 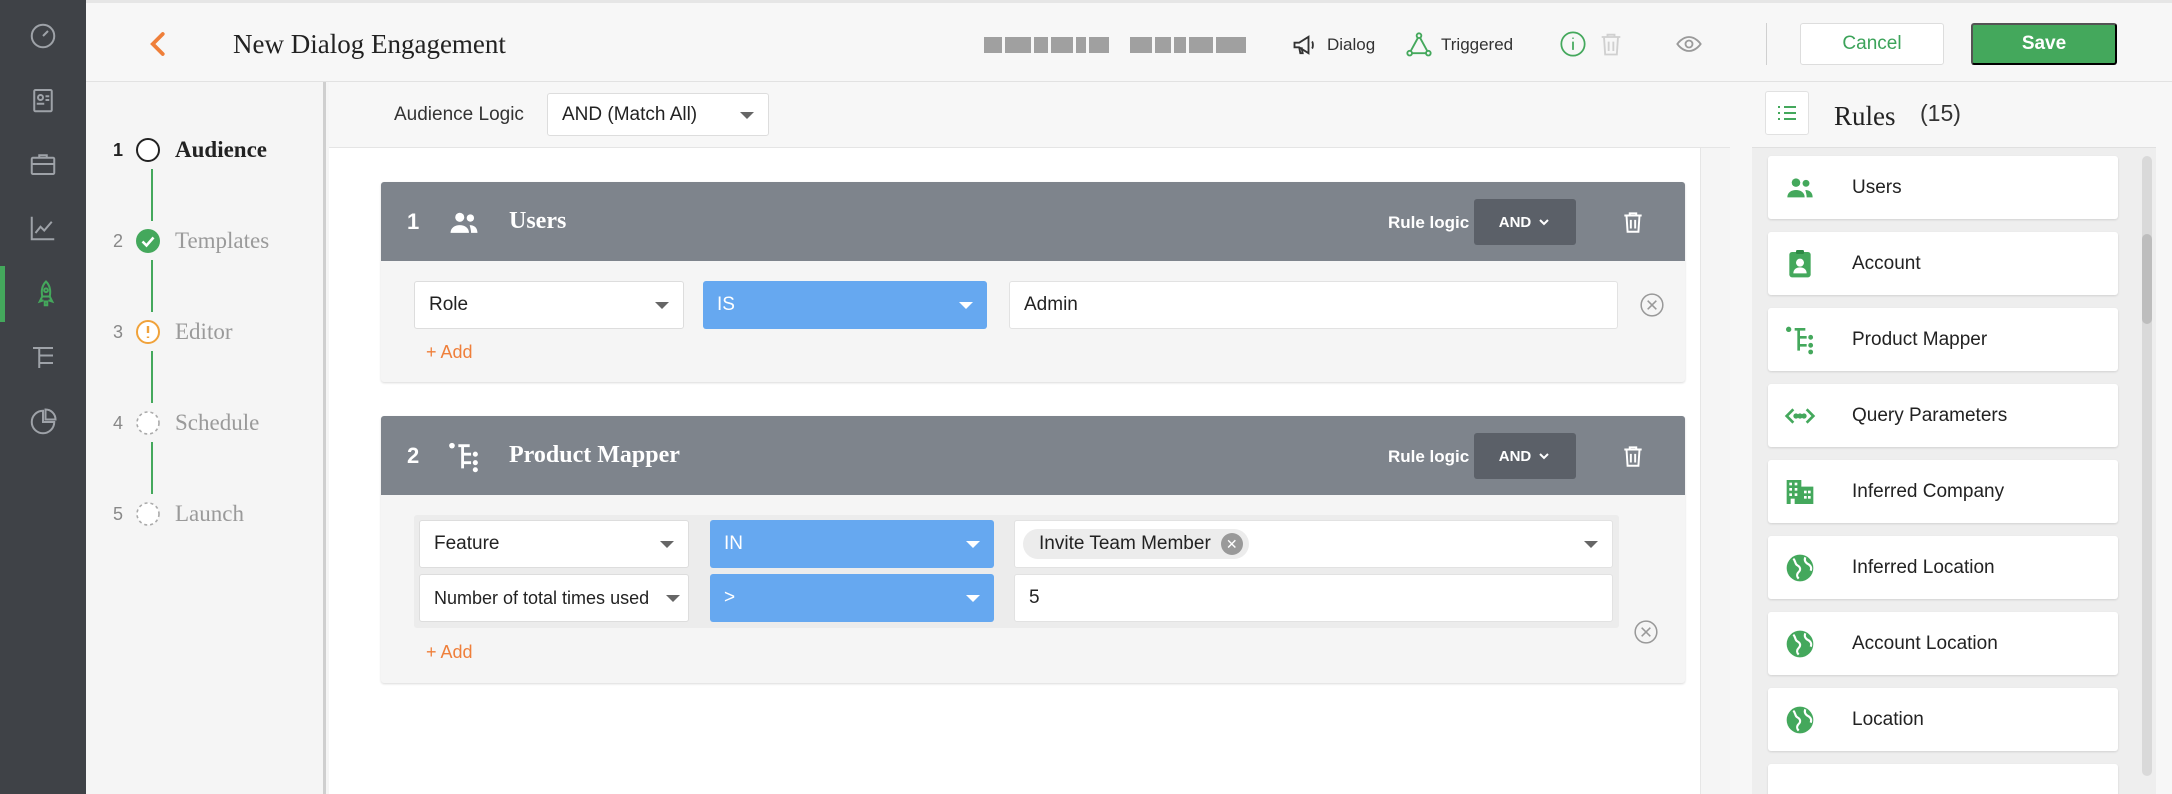 I want to click on eye-icon, so click(x=1689, y=44).